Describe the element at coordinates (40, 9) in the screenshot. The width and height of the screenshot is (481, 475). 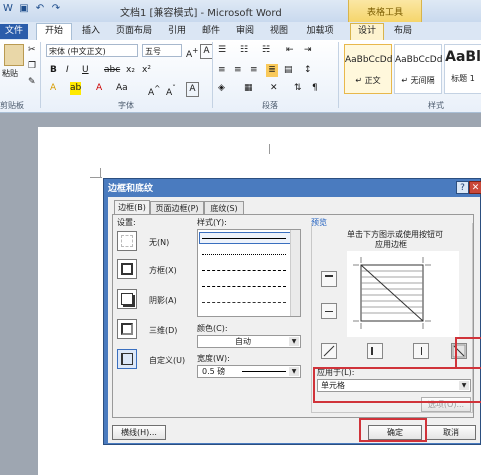
I see `undo-icon: ↶` at that location.